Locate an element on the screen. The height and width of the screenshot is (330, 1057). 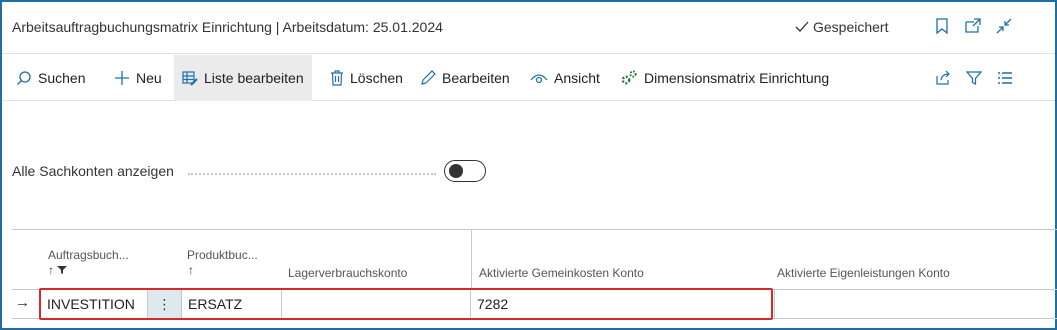
sort-ascending-indicator: ↑ is located at coordinates (191, 270).